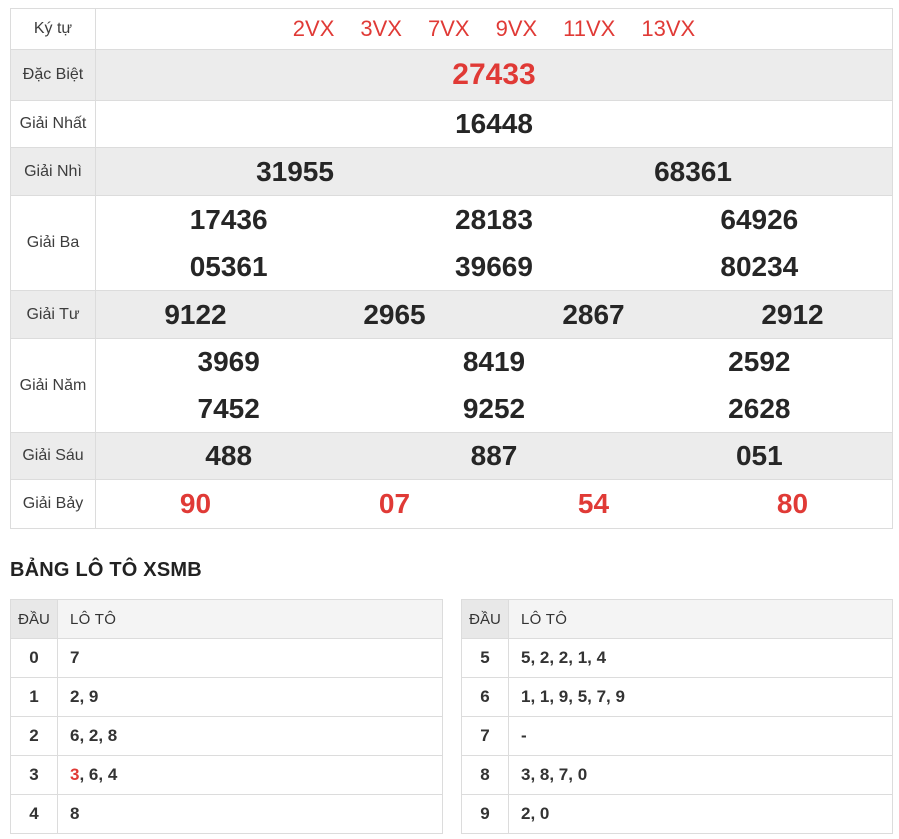  I want to click on prize-value: 90, so click(195, 503).